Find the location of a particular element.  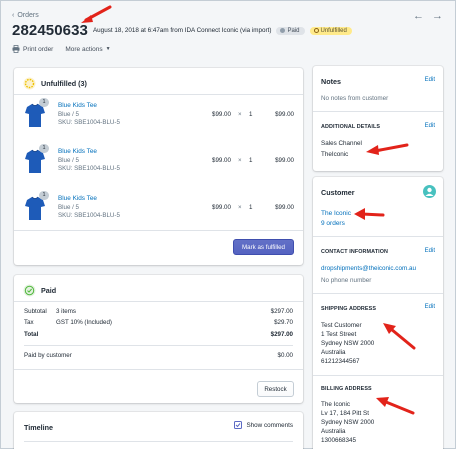

shipping-edit-link: Edit is located at coordinates (430, 307).